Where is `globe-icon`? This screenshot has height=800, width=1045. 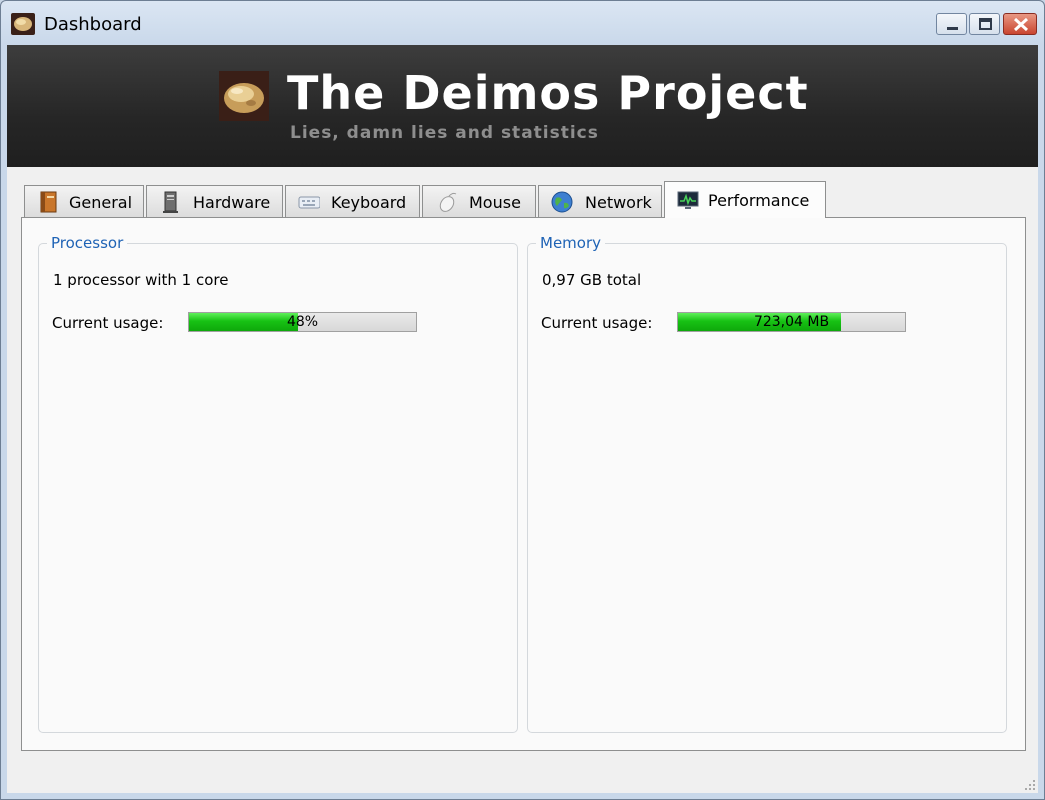 globe-icon is located at coordinates (562, 202).